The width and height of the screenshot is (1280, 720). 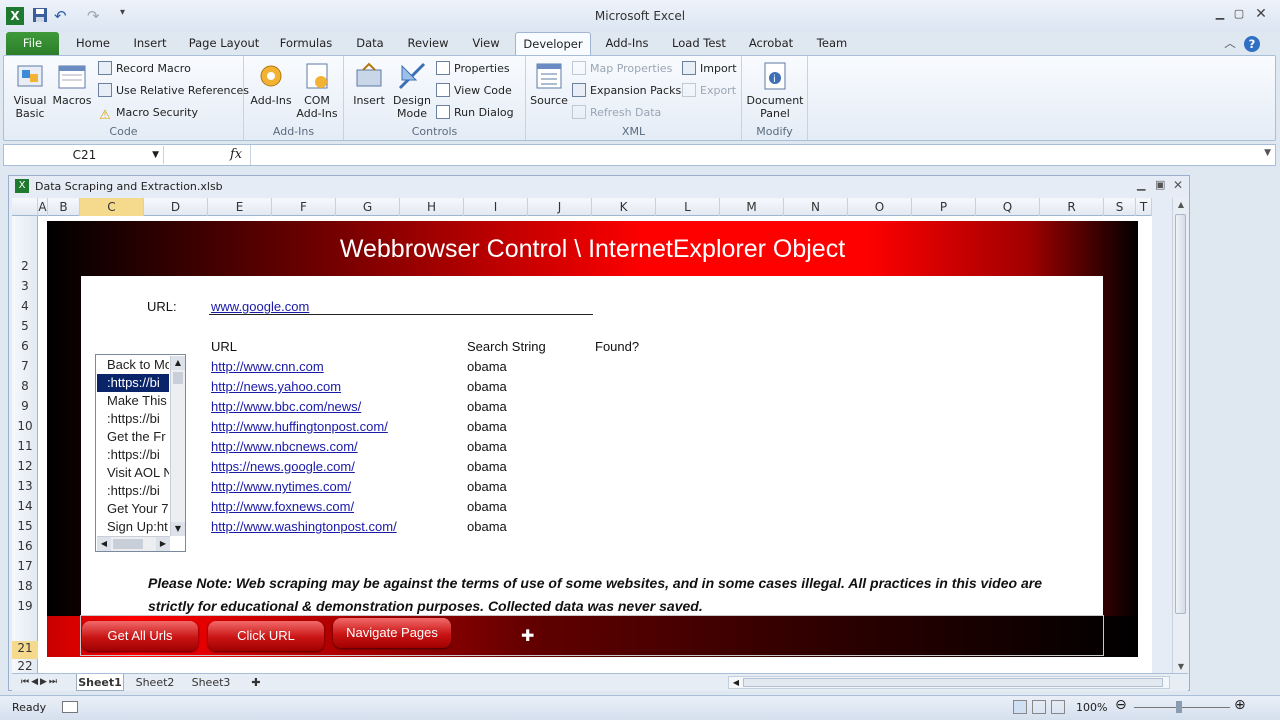 I want to click on tab-sheet2: Sheet2, so click(x=155, y=682).